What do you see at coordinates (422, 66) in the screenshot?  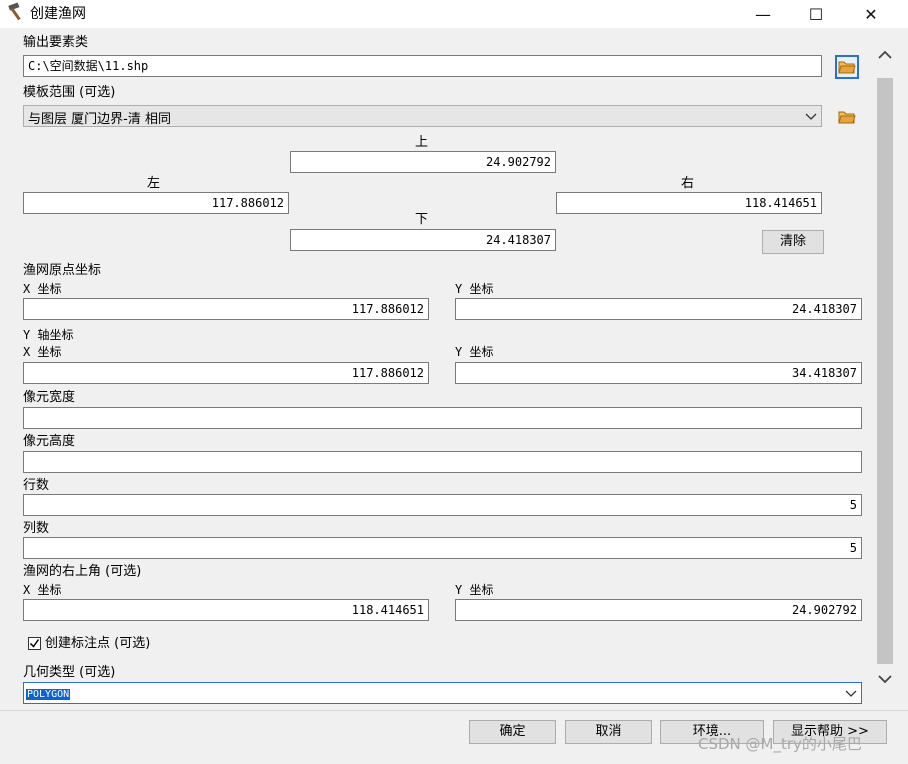 I see `output-path-input: C:\空间数据\11.shp` at bounding box center [422, 66].